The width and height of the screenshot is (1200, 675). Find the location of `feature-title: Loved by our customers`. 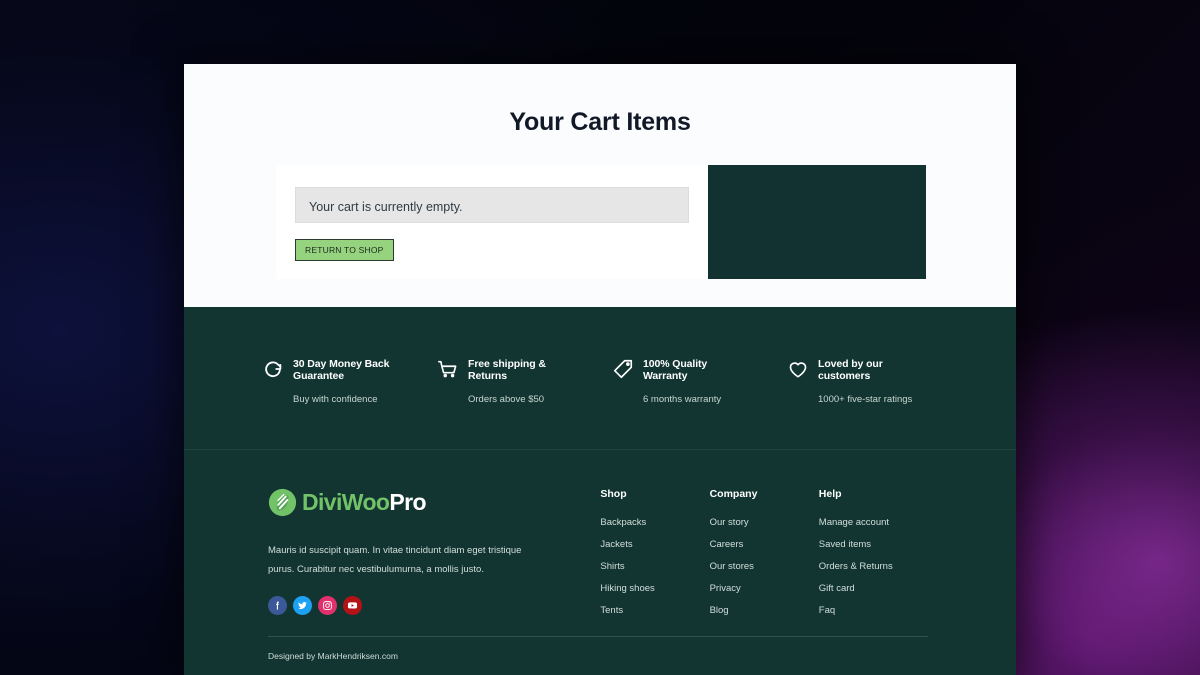

feature-title: Loved by our customers is located at coordinates (850, 370).